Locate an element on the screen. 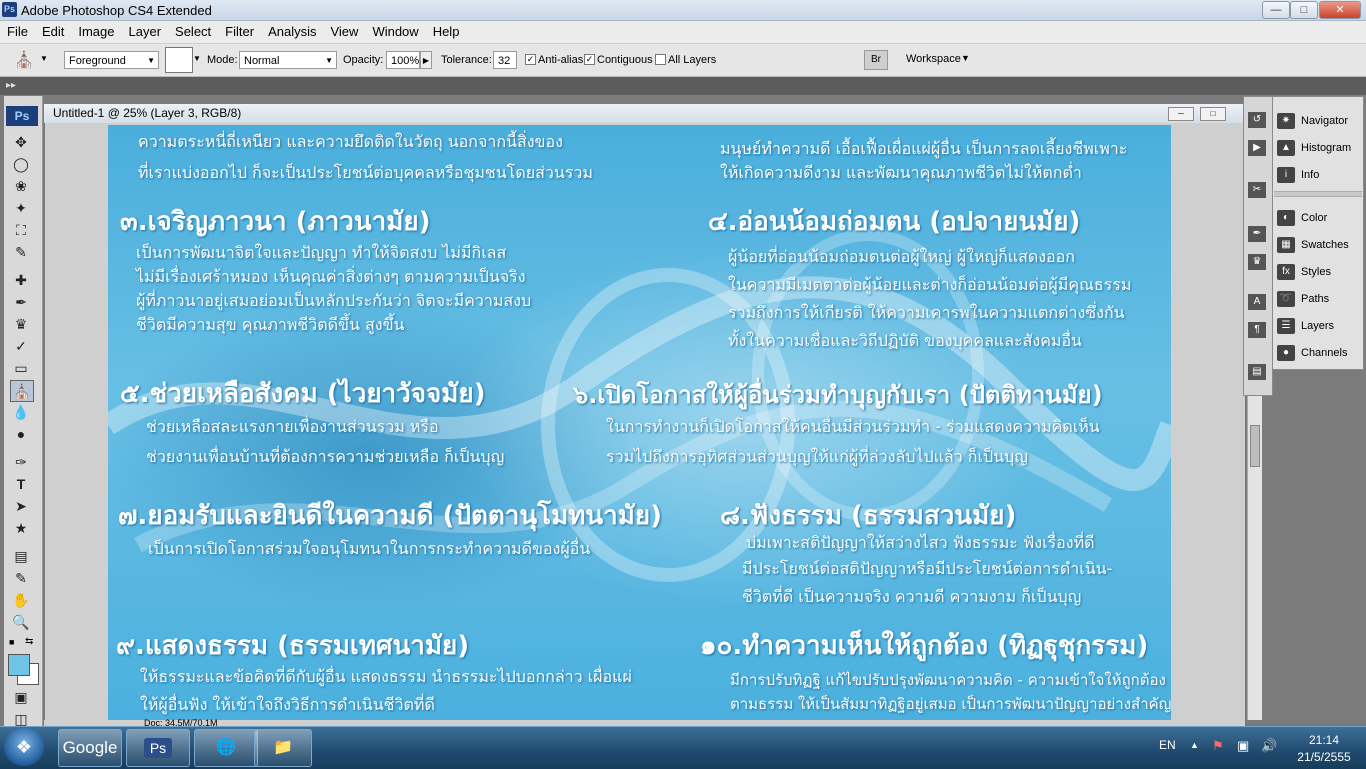  heading-4: ๔.อ่อนน้อมถ่อมตน (อปจายนมัย) is located at coordinates (894, 222).